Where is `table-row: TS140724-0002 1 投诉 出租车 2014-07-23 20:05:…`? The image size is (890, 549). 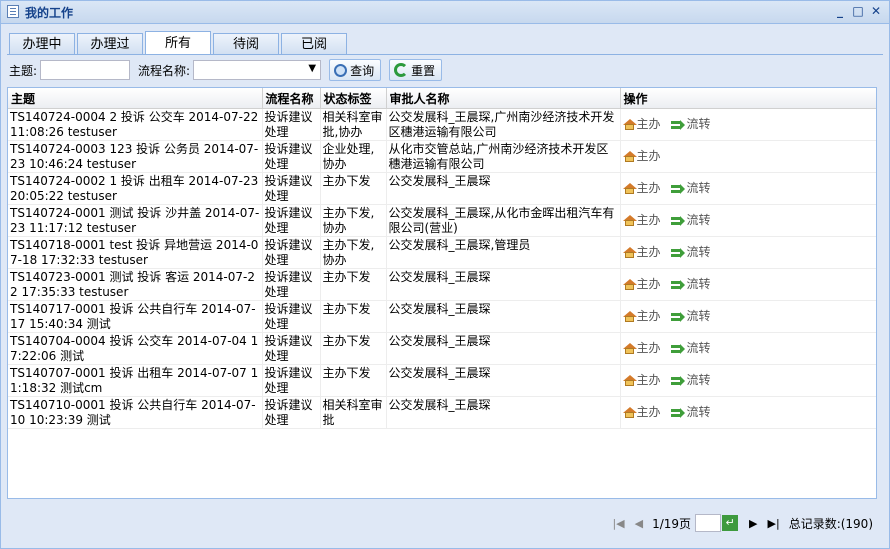
table-row: TS140724-0002 1 投诉 出租车 2014-07-23 20:05:… is located at coordinates (442, 188).